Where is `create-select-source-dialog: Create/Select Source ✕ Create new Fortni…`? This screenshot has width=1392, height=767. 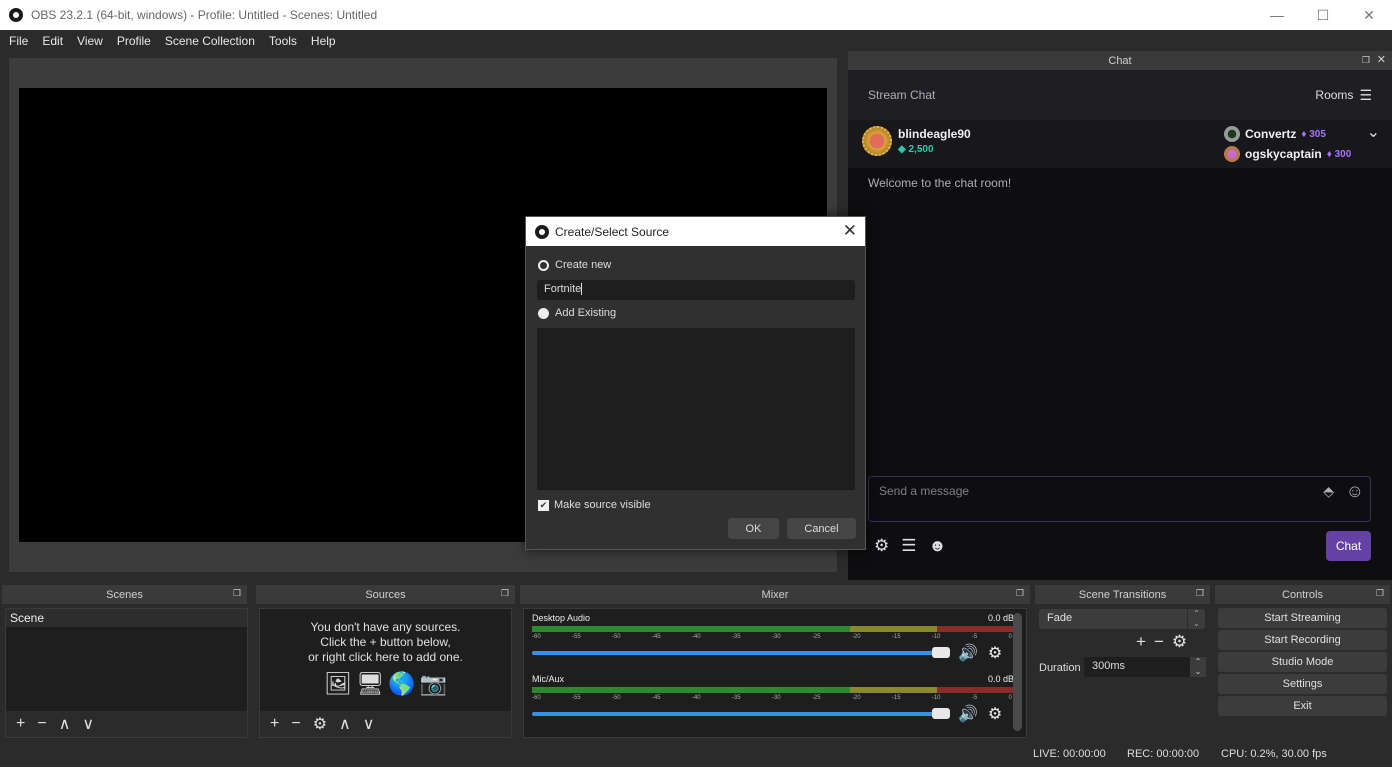 create-select-source-dialog: Create/Select Source ✕ Create new Fortni… is located at coordinates (695, 383).